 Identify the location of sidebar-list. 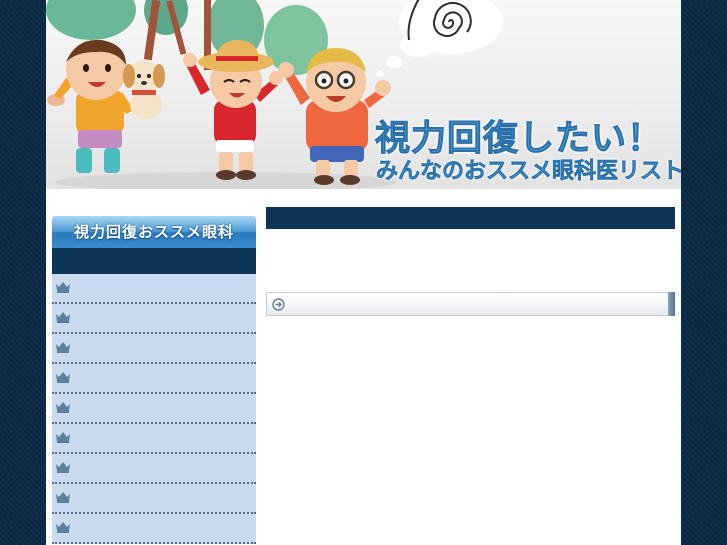
(154, 409).